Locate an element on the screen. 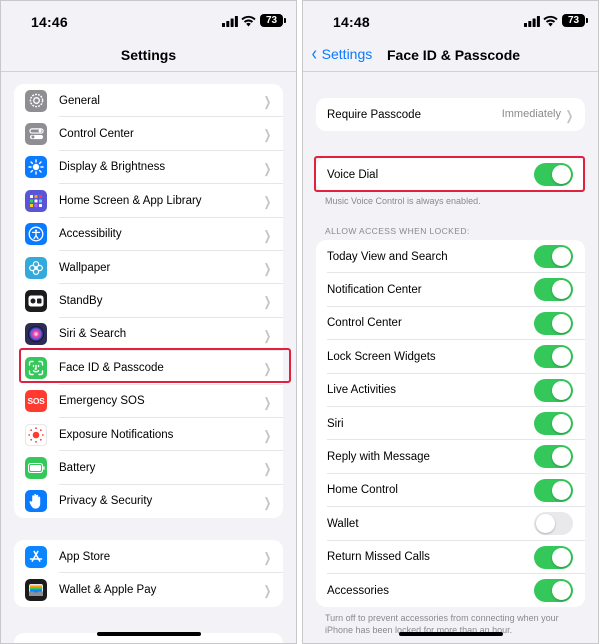 The width and height of the screenshot is (600, 644). wallet-icon is located at coordinates (36, 590).